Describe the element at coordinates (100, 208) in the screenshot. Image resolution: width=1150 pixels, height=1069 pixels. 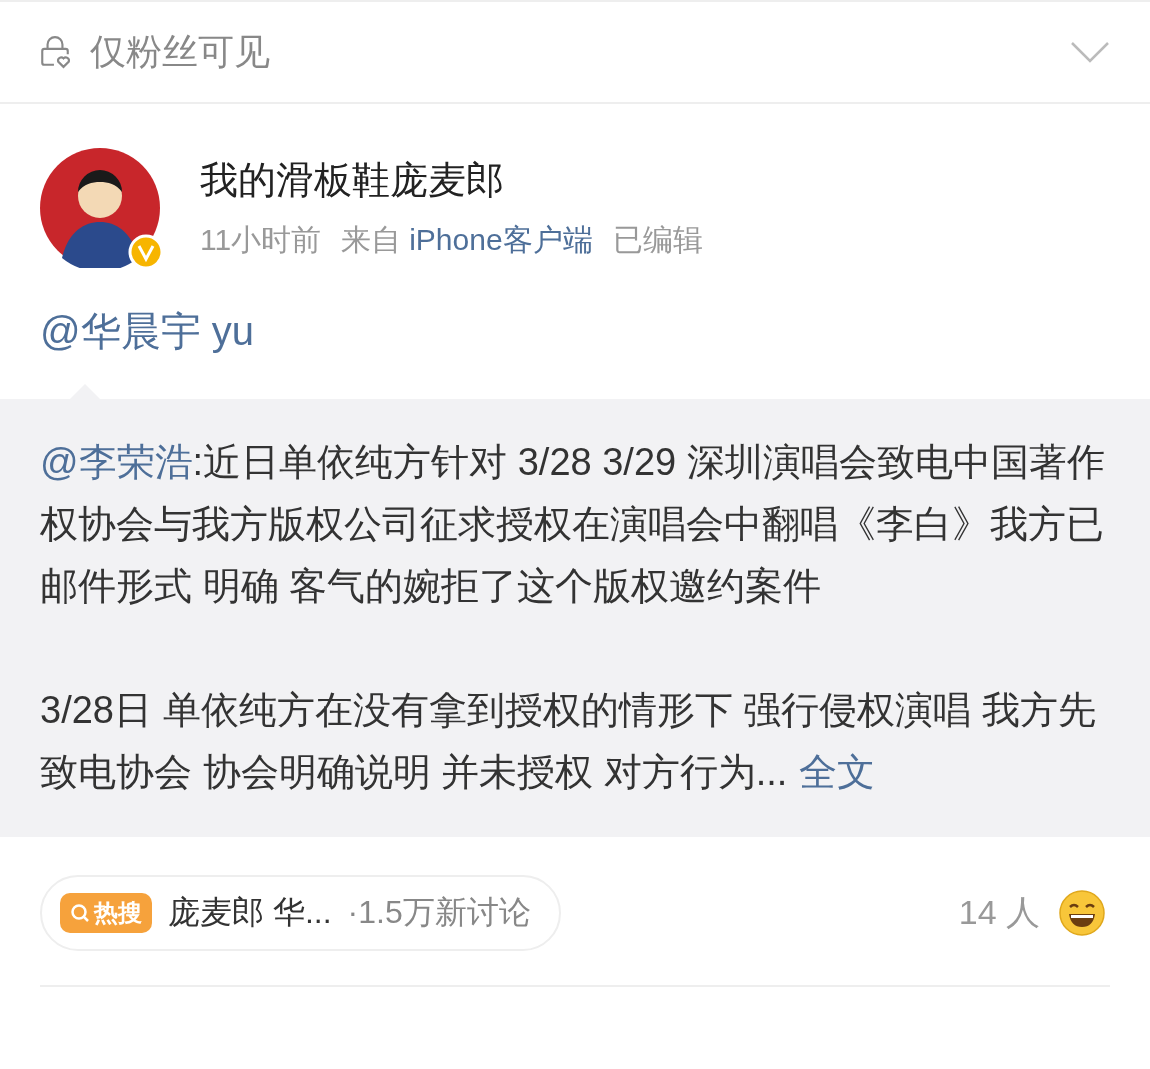
I see `avatar` at that location.